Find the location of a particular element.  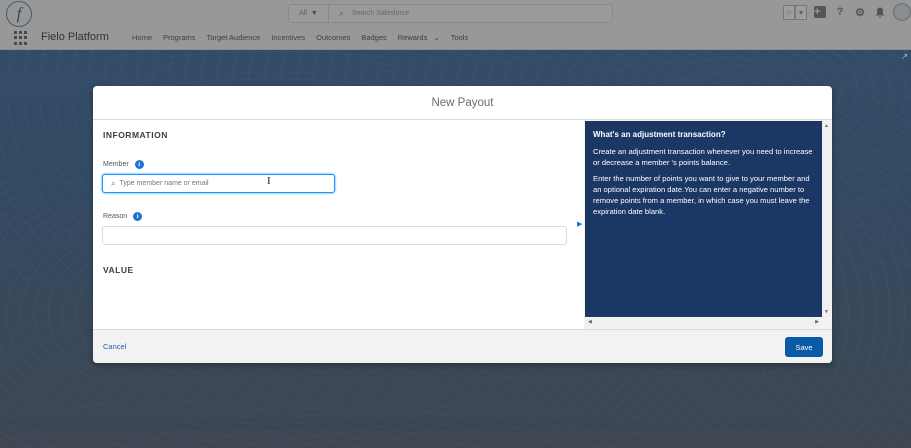

cancel-button: Cancel is located at coordinates (114, 346).